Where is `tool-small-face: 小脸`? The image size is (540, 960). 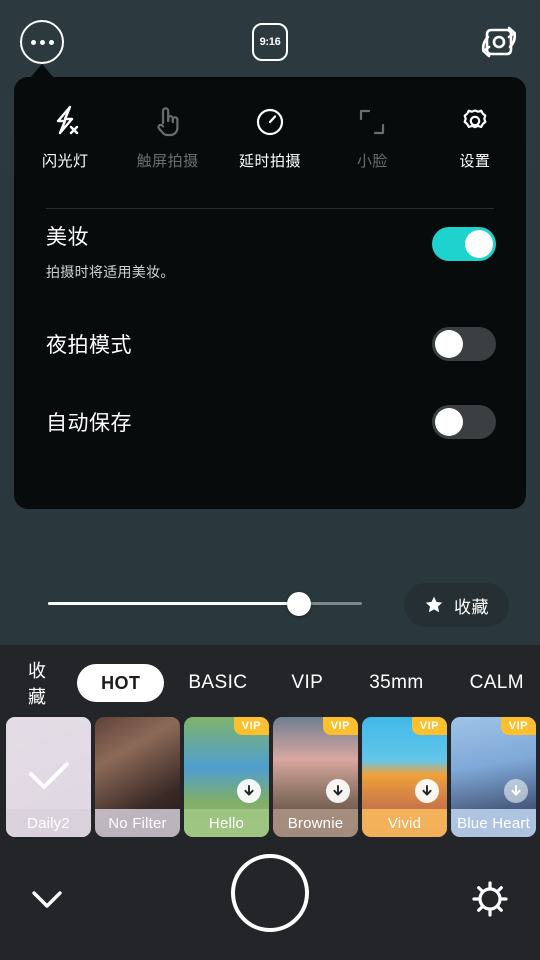
tool-small-face: 小脸 is located at coordinates (372, 136).